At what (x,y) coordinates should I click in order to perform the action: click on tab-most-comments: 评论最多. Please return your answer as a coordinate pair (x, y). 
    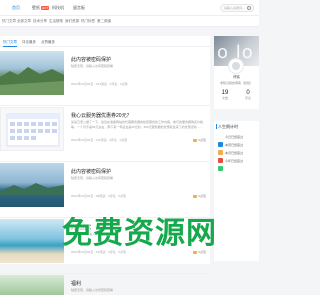
    Looking at the image, I should click on (29, 42).